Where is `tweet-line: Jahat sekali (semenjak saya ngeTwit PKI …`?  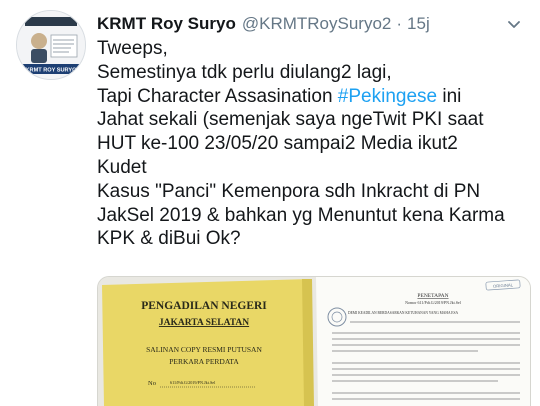
tweet-line: Jahat sekali (semenjak saya ngeTwit PKI … is located at coordinates (290, 120).